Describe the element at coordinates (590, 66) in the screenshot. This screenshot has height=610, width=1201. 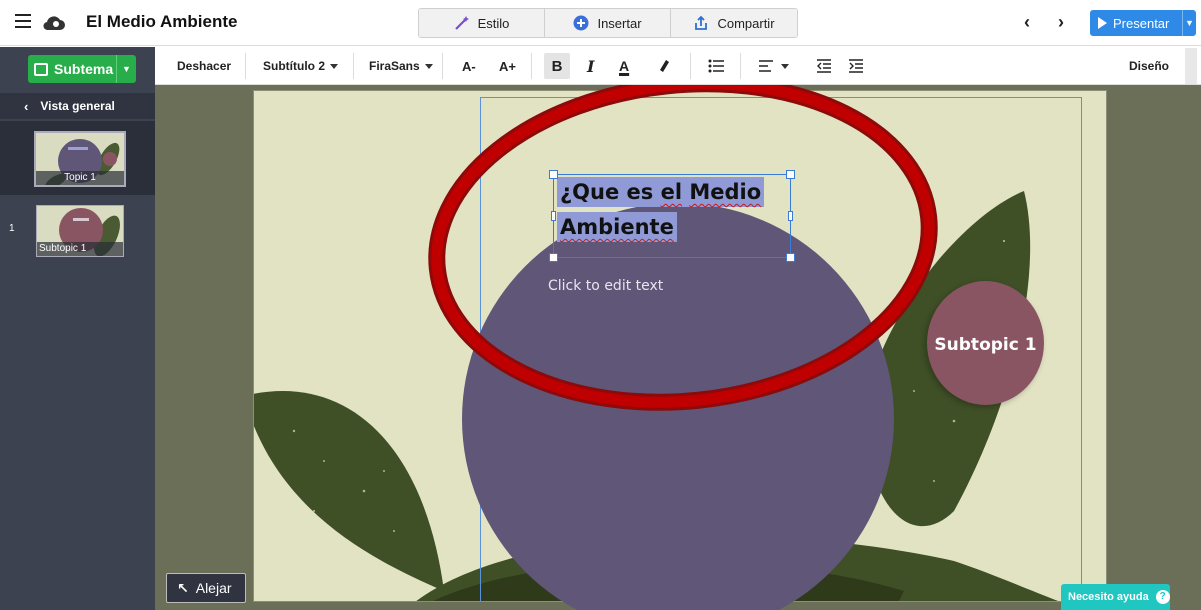
I see `italic-button: I` at that location.